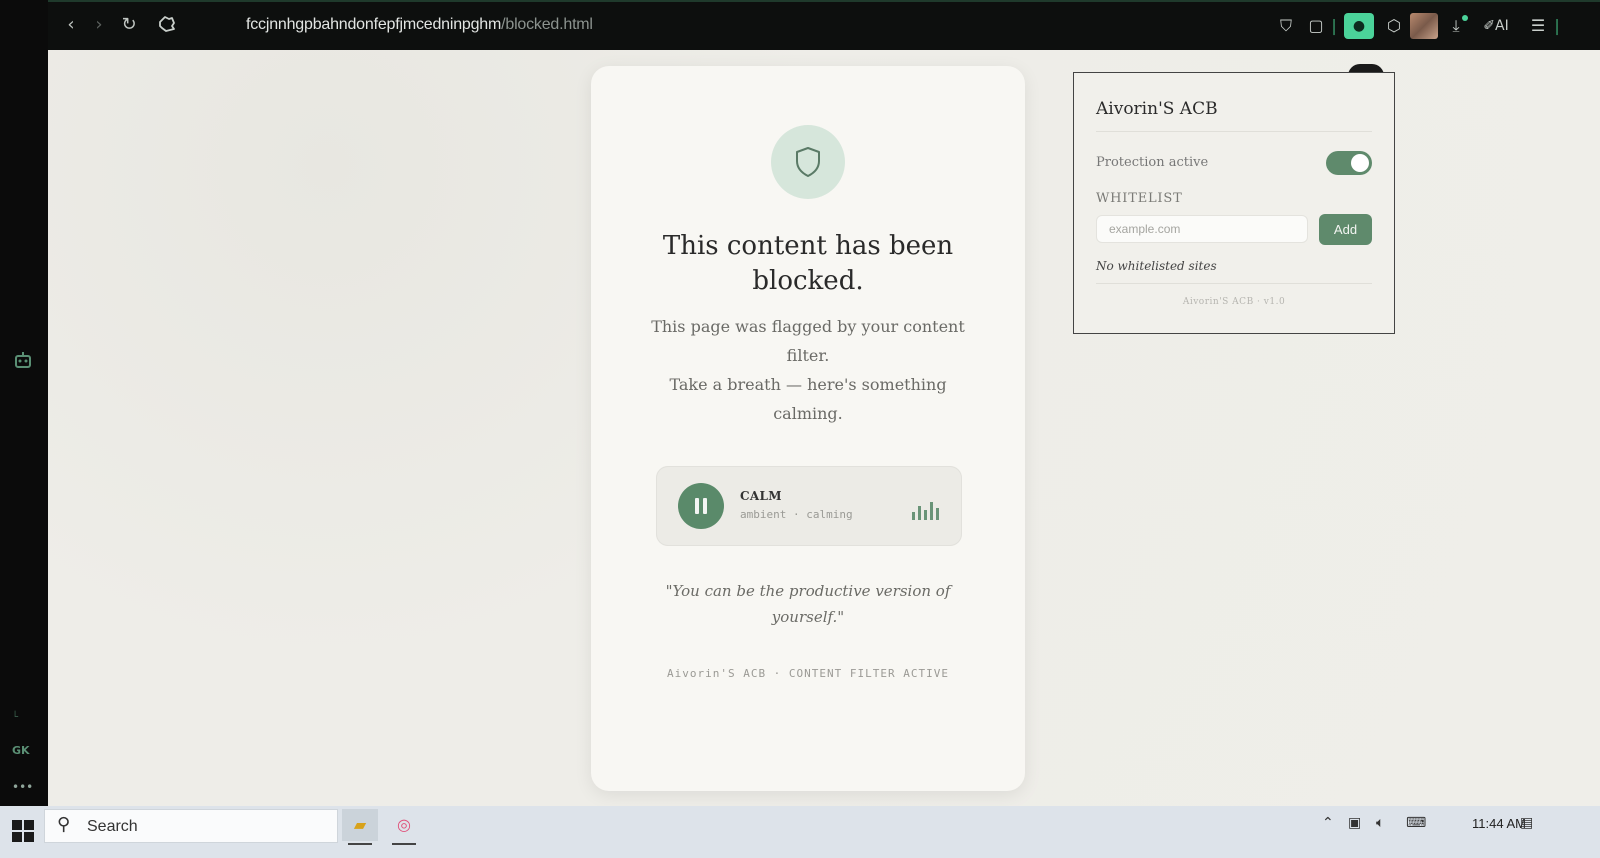 Image resolution: width=1600 pixels, height=858 pixels. I want to click on sidebar-more-icon: •••, so click(22, 787).